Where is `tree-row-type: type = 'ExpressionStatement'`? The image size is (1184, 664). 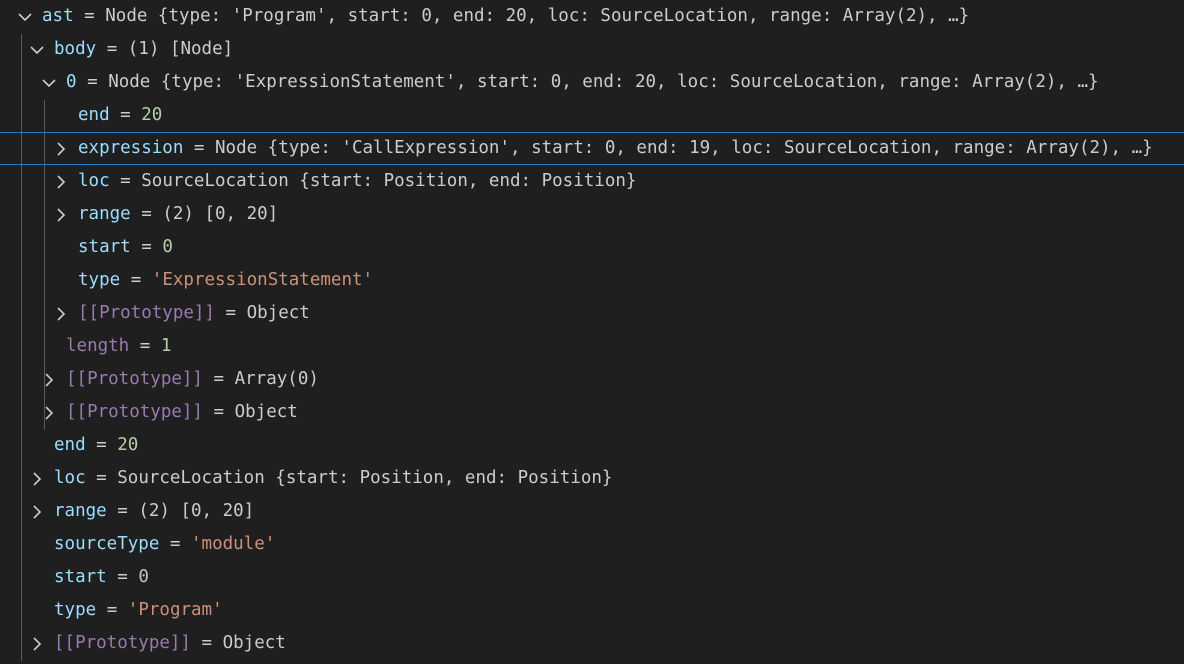
tree-row-type: type = 'ExpressionStatement' is located at coordinates (592, 280).